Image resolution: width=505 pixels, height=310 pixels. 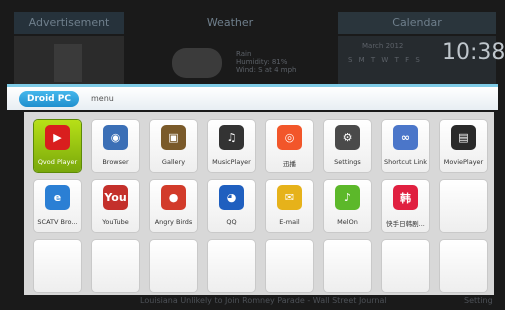 I want to click on cloud-icon, so click(x=197, y=63).